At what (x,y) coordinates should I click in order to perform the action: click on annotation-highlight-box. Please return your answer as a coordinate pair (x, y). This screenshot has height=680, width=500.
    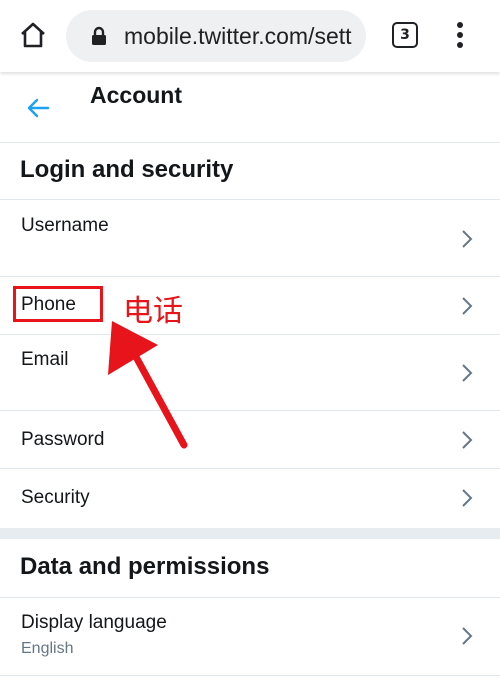
    Looking at the image, I should click on (58, 304).